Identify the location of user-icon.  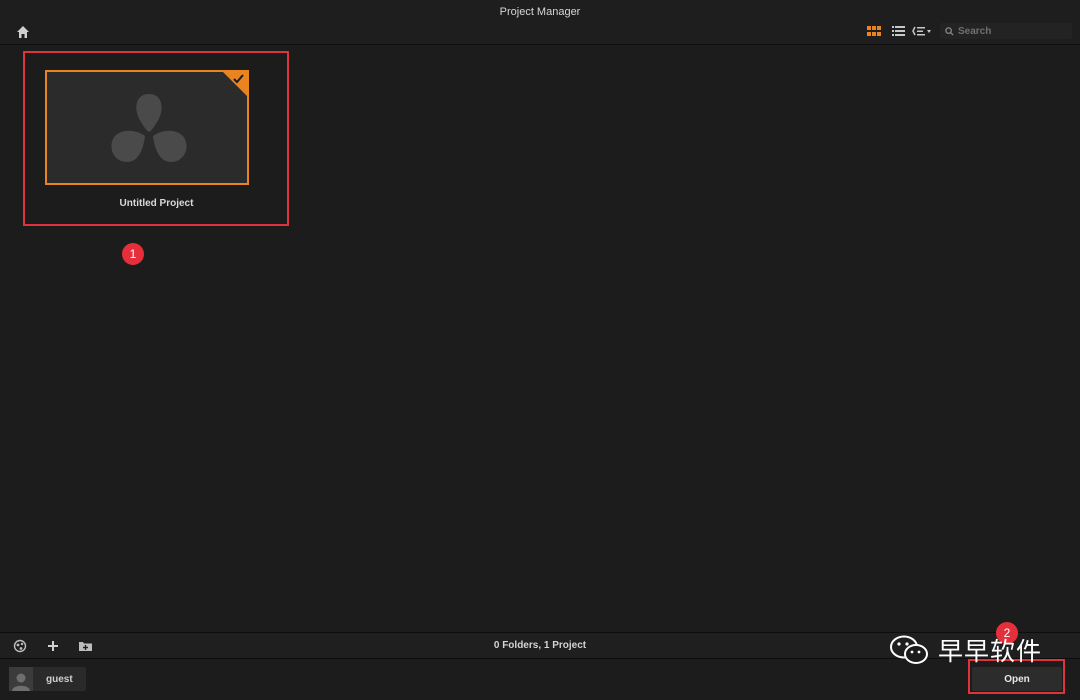
(21, 682).